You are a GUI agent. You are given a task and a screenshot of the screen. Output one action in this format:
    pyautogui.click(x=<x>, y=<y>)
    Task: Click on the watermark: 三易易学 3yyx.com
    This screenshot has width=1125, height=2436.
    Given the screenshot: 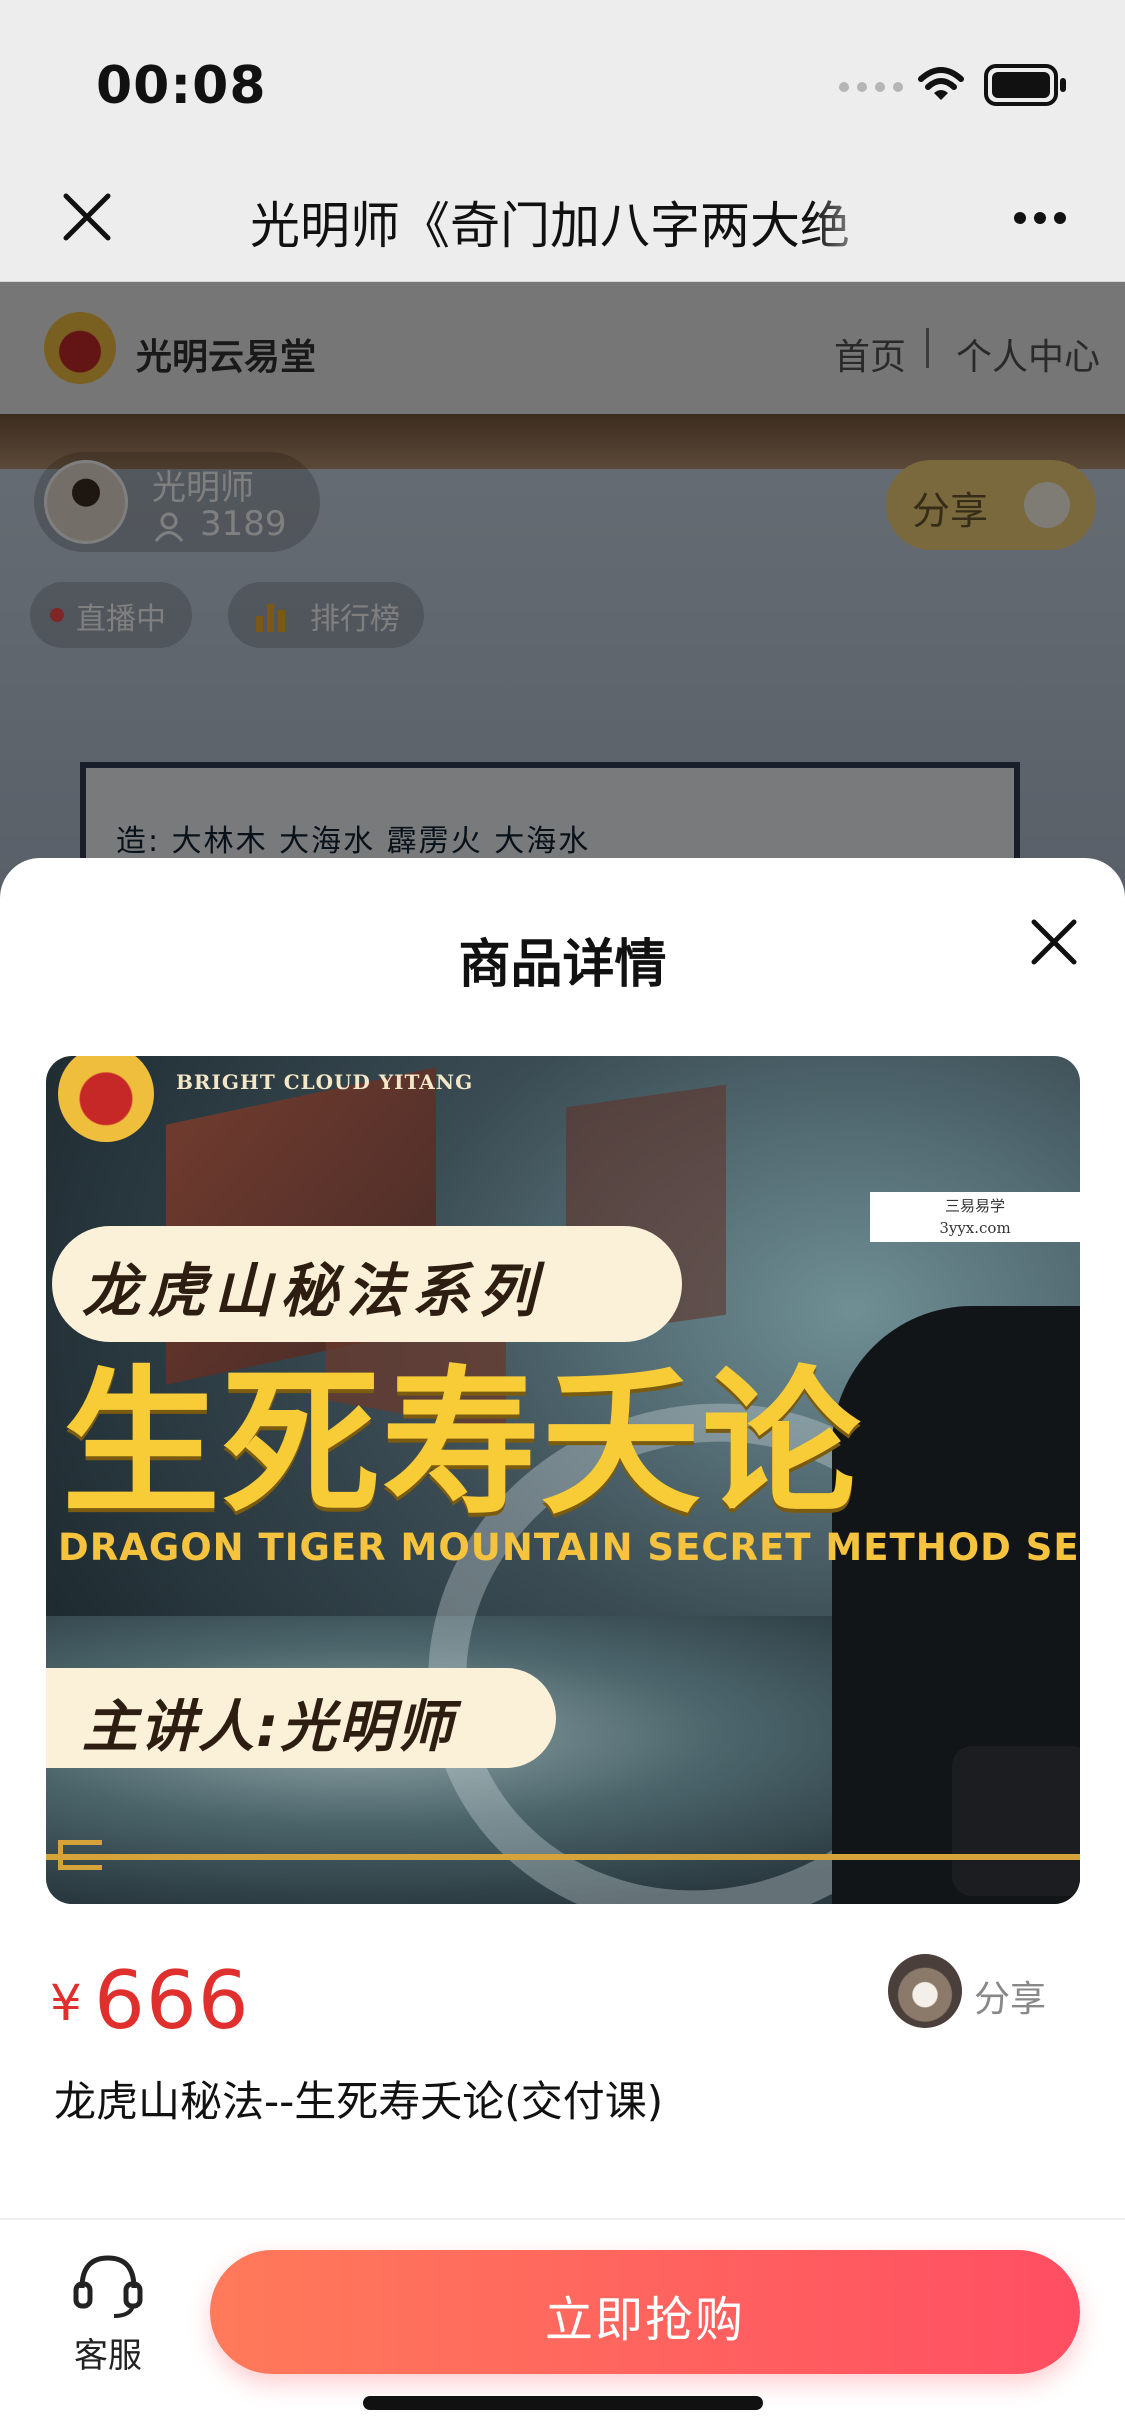 What is the action you would take?
    pyautogui.click(x=975, y=1217)
    